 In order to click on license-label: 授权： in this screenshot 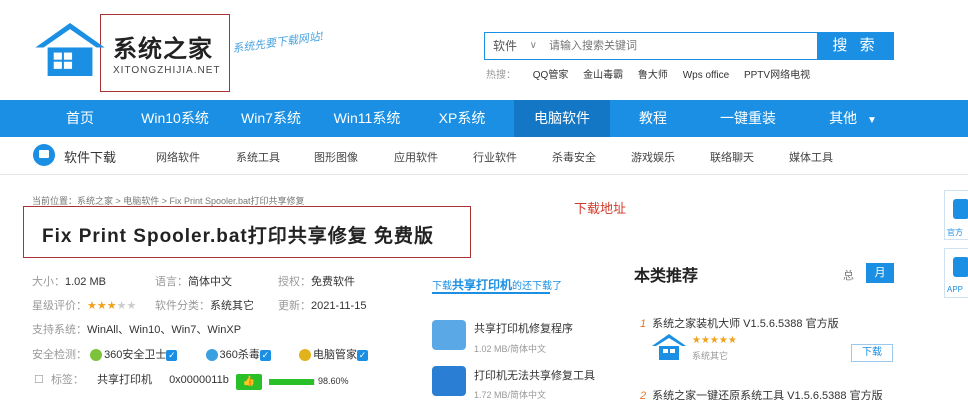, I will do `click(294, 282)`.